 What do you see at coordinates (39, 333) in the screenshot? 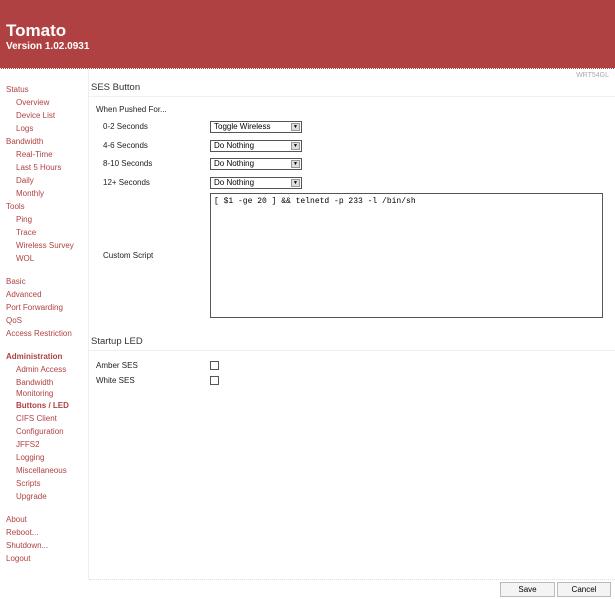
I see `sidebar-item-access-restriction: Access Restriction` at bounding box center [39, 333].